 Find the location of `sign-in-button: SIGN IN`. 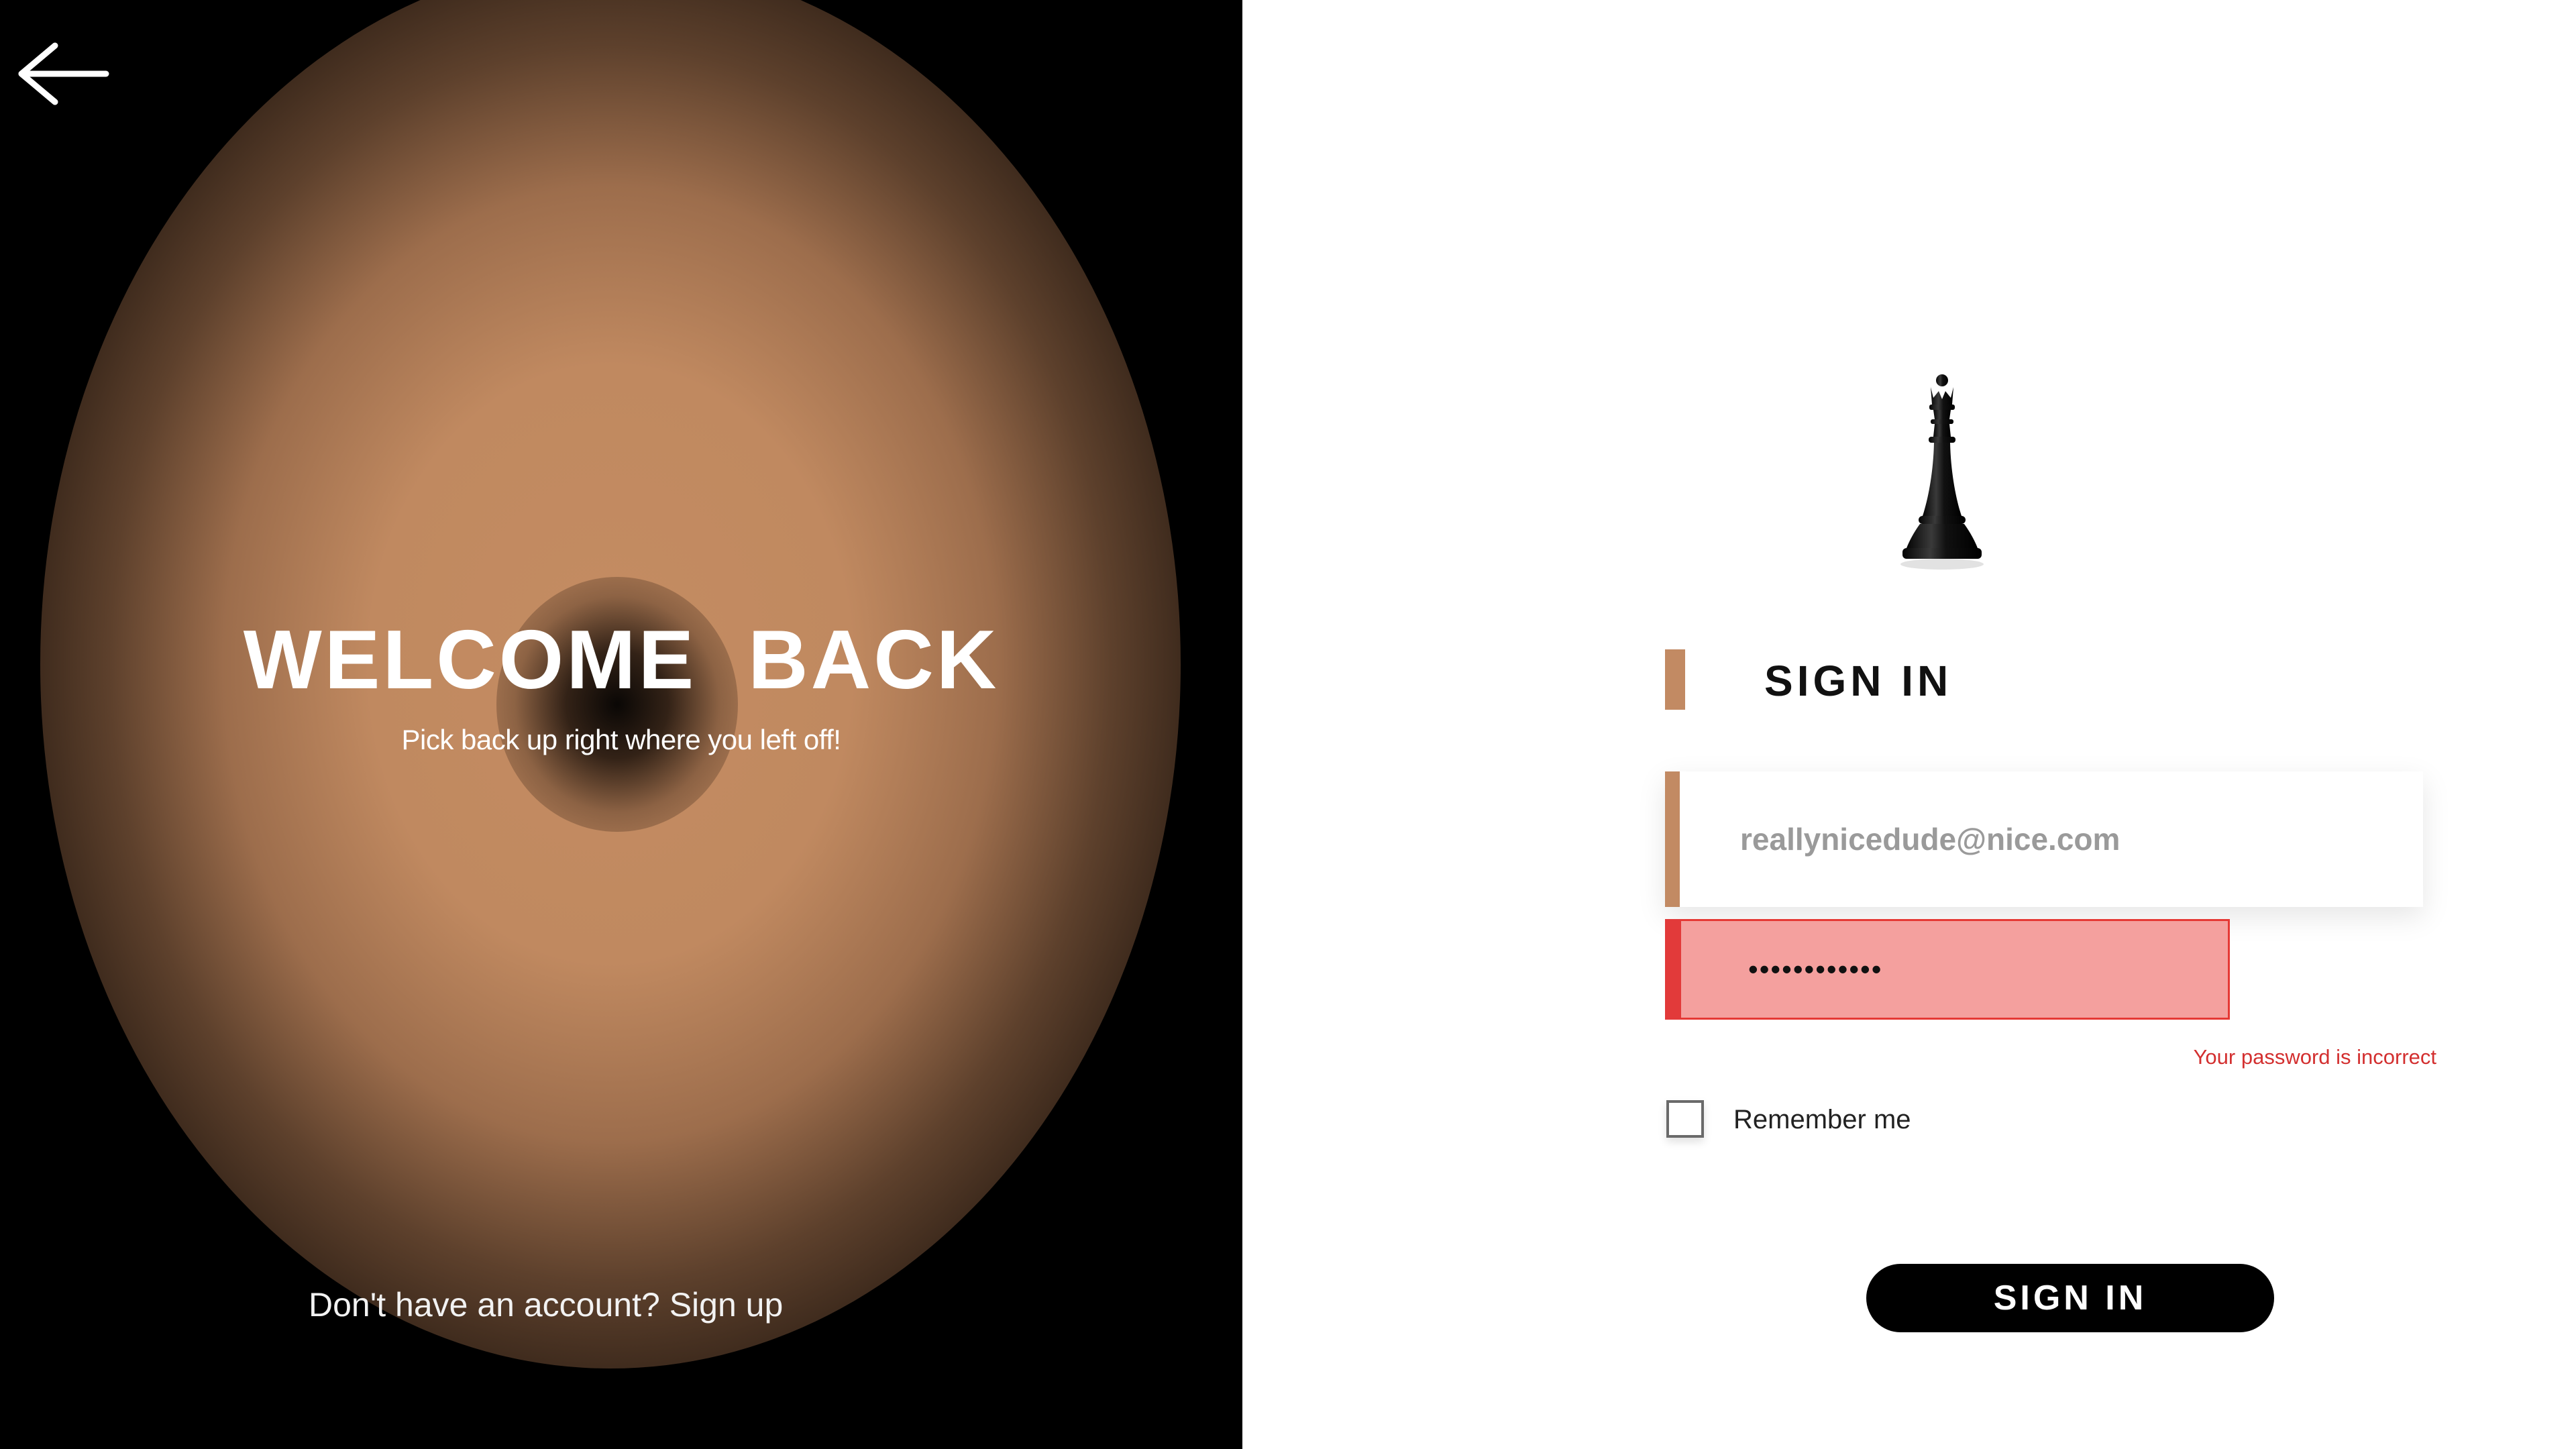

sign-in-button: SIGN IN is located at coordinates (2070, 1298).